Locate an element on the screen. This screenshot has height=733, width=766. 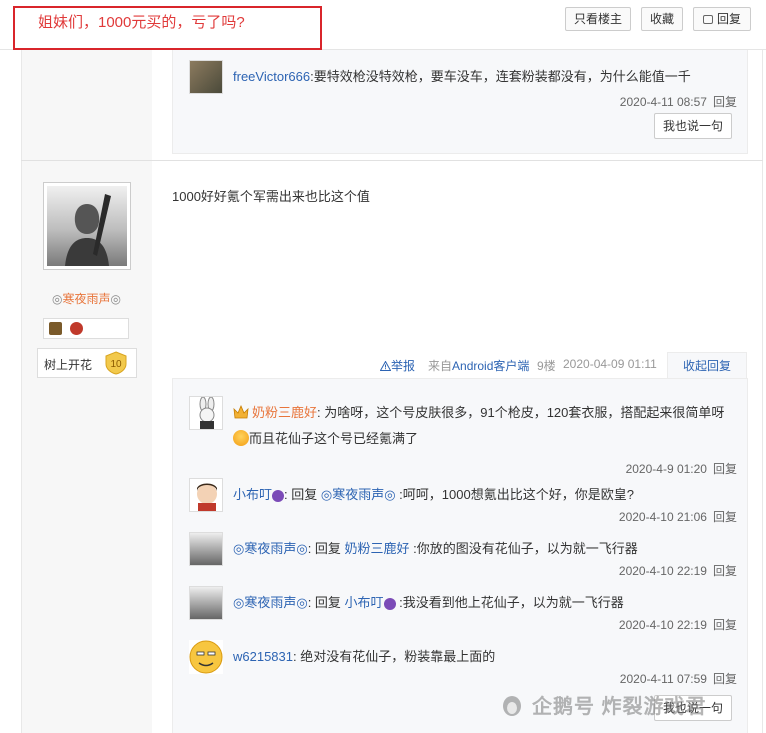
level-number: 10 is located at coordinates (116, 364).